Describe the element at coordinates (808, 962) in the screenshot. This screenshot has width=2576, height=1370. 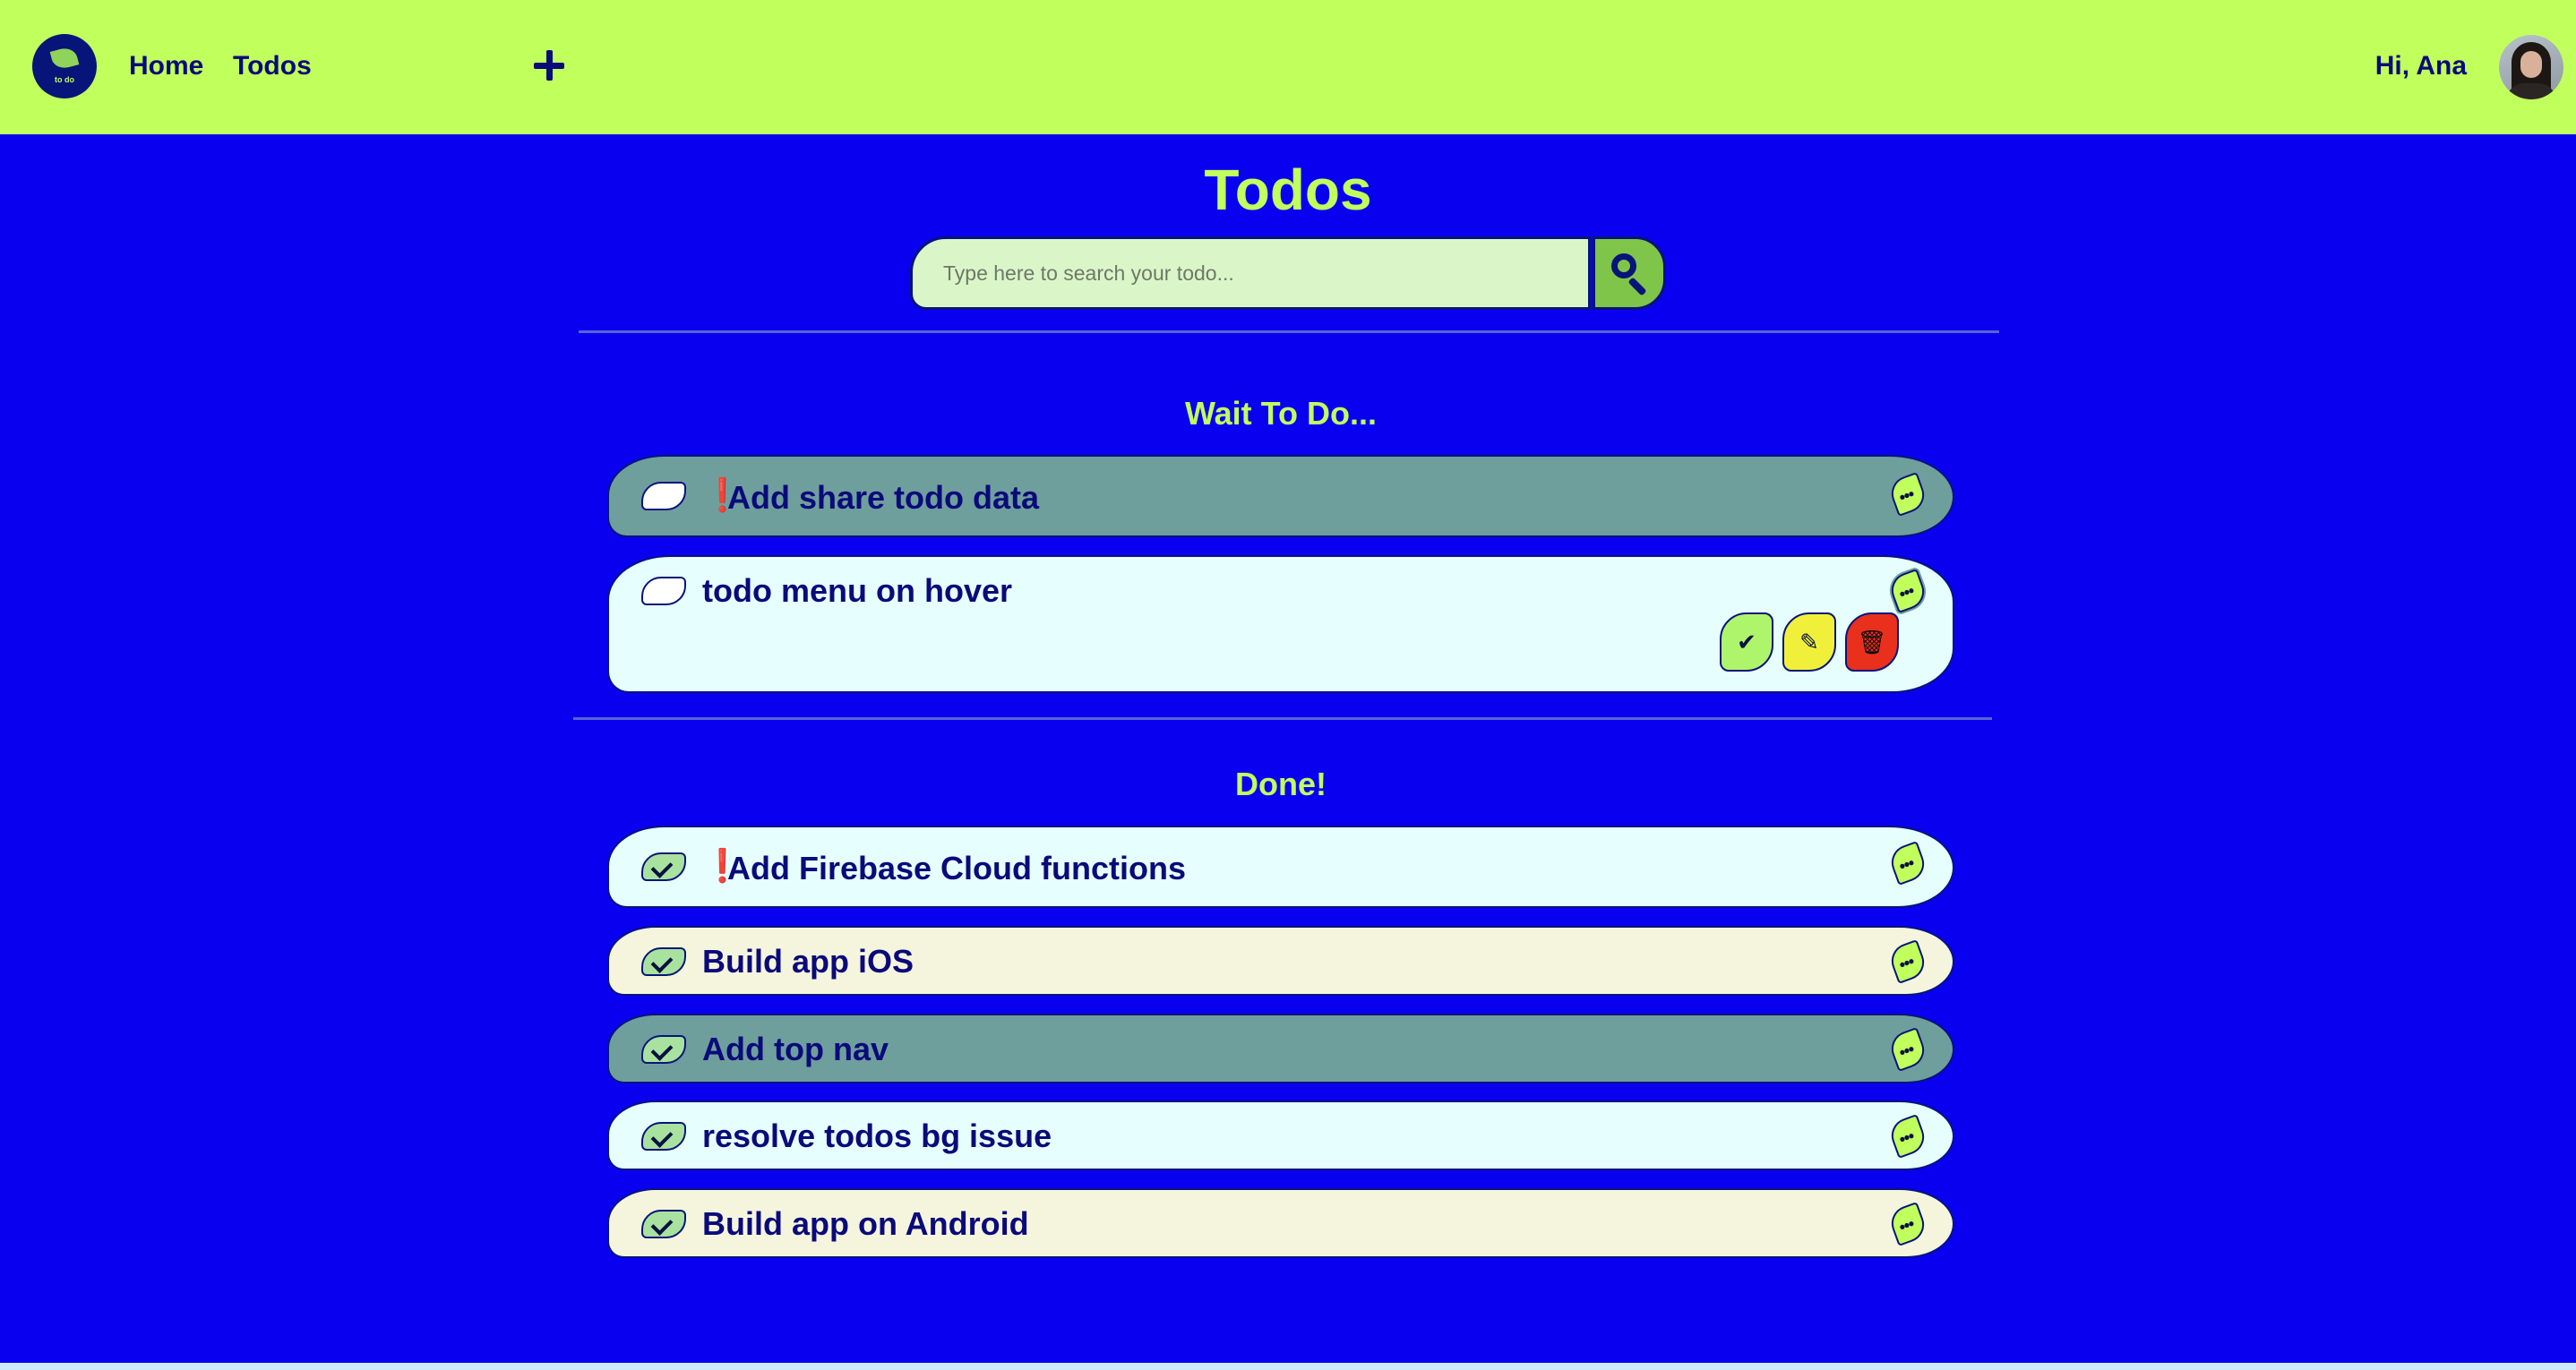
I see `todo-text: Build app iOS` at that location.